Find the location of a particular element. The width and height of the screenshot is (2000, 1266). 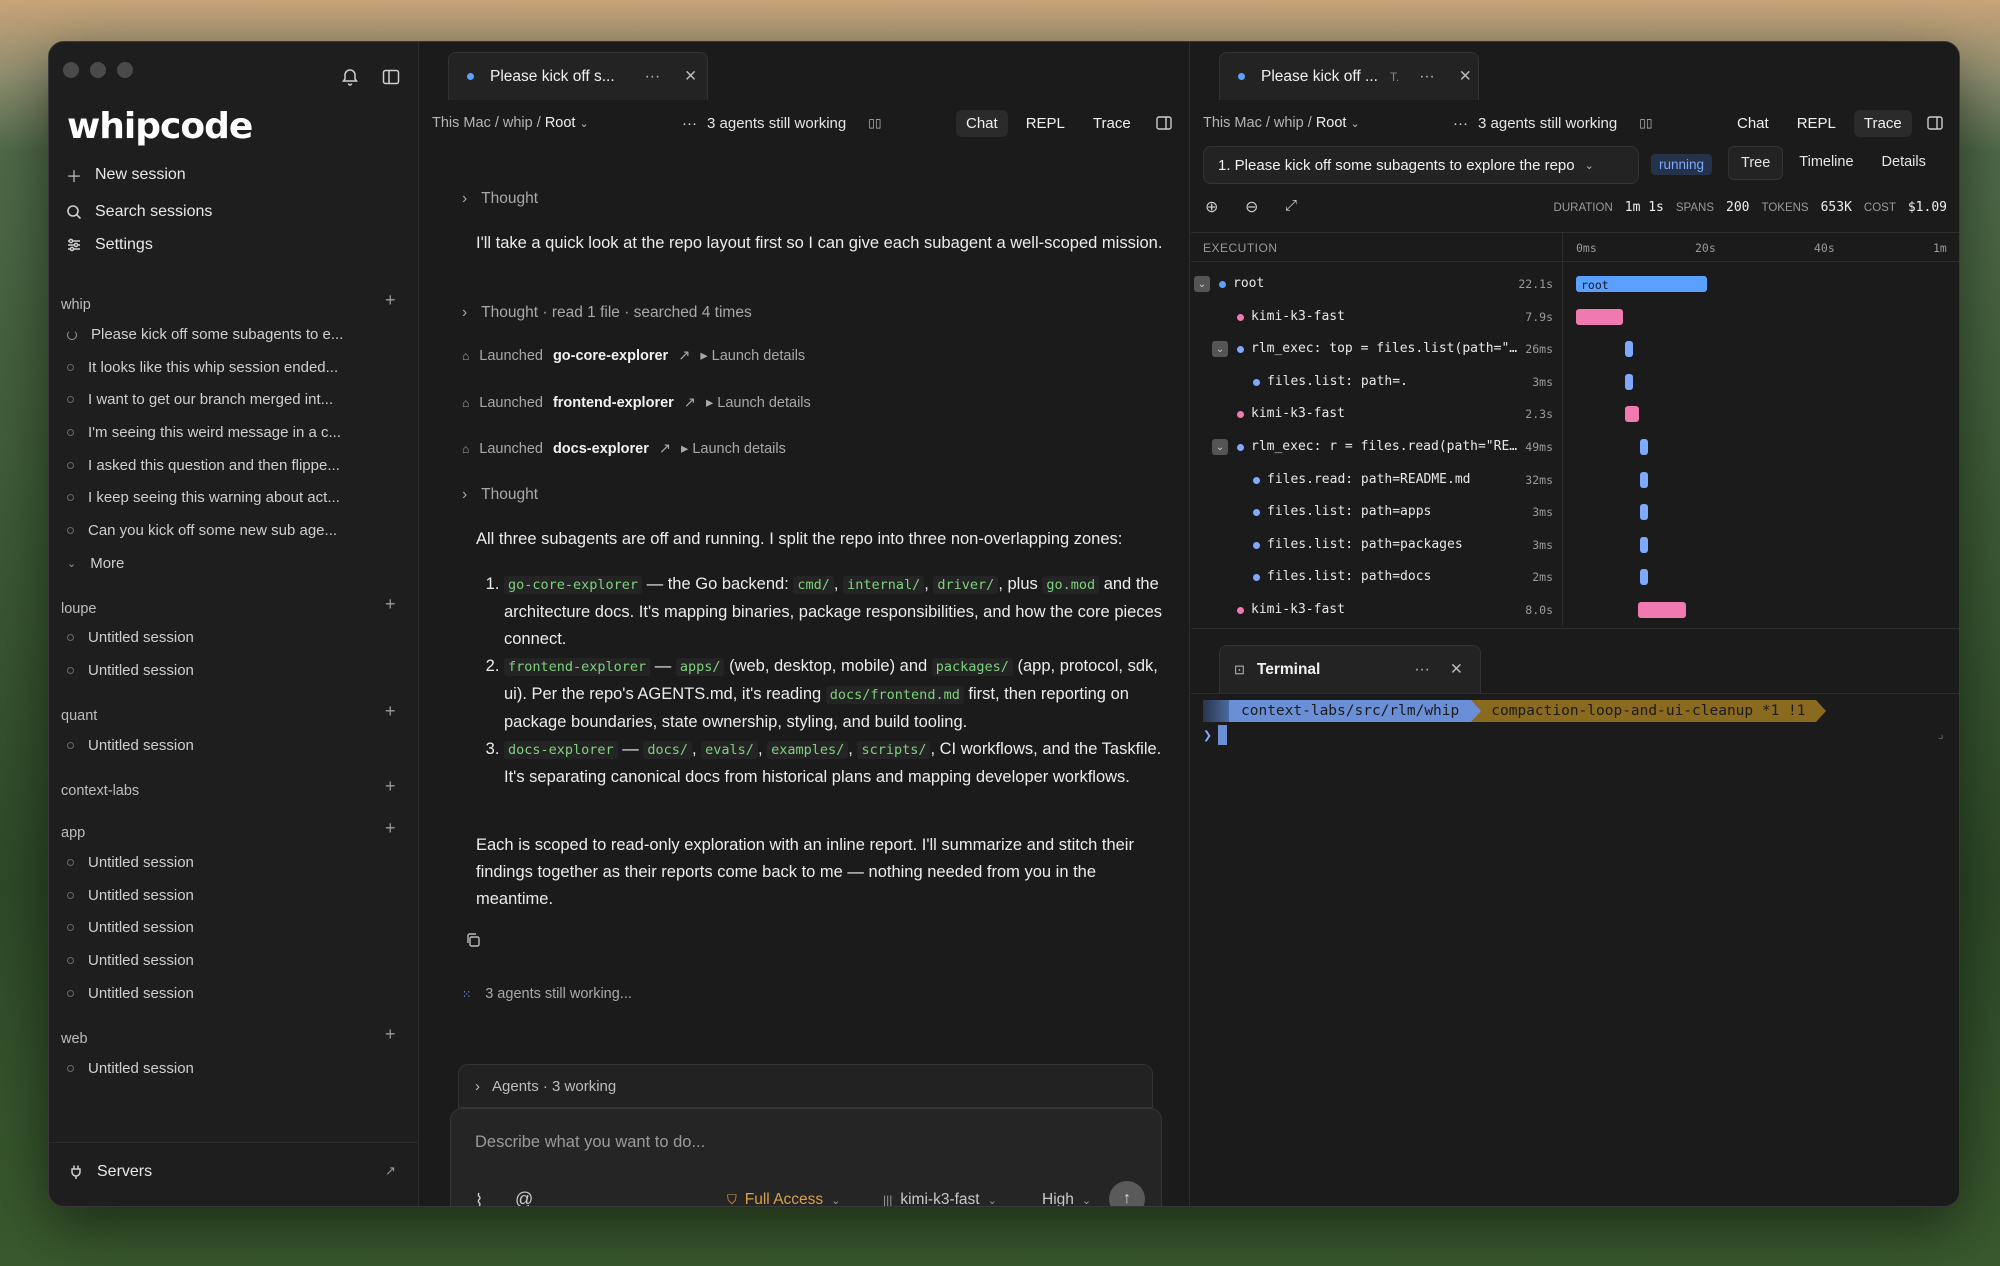

add-session-whip-button: + is located at coordinates (390, 300).